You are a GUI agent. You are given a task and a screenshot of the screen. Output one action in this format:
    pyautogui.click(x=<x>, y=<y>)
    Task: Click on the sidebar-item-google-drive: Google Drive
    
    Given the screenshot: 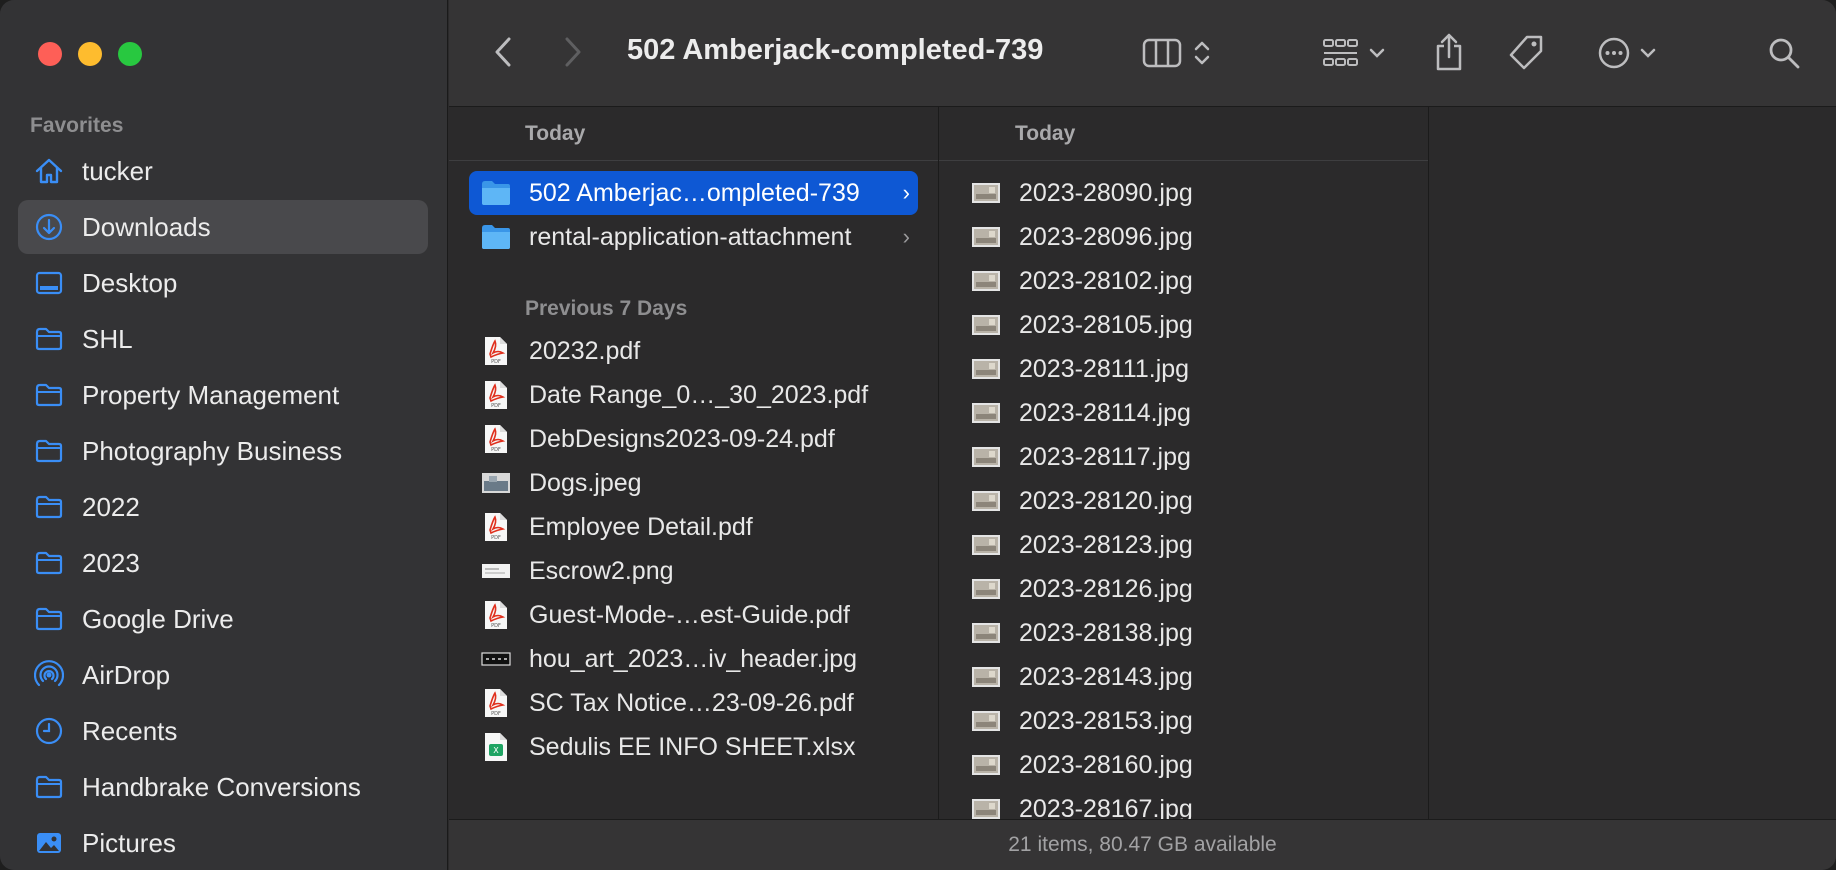 What is the action you would take?
    pyautogui.click(x=223, y=619)
    